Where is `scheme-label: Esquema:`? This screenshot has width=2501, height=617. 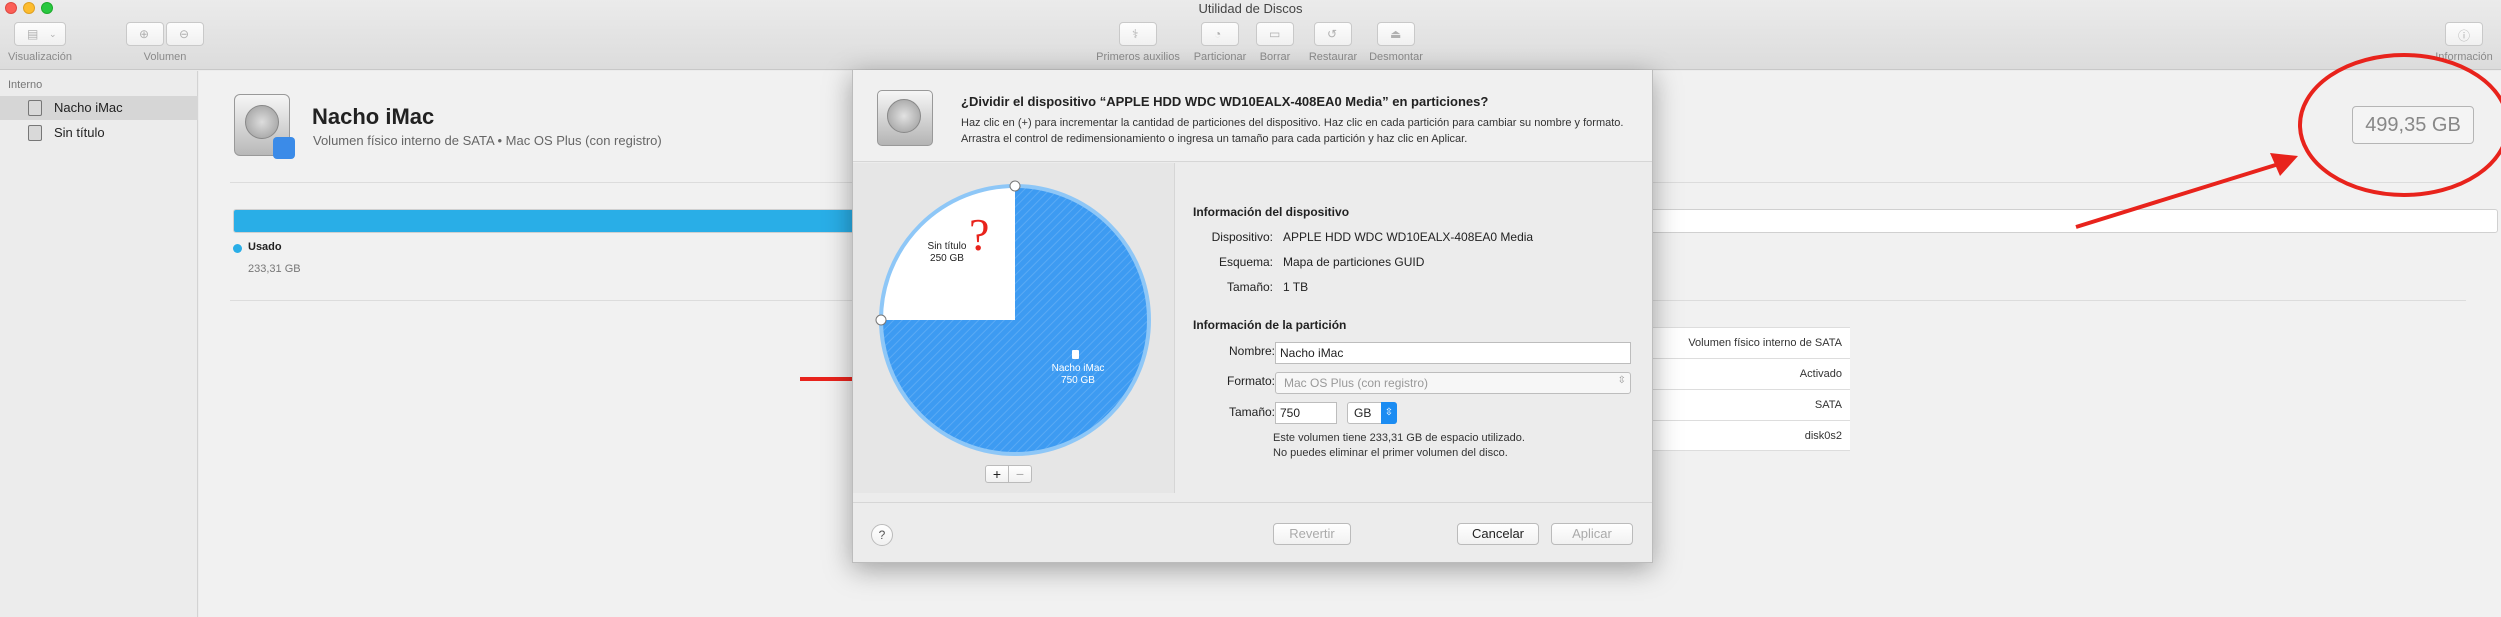 scheme-label: Esquema: is located at coordinates (1245, 262).